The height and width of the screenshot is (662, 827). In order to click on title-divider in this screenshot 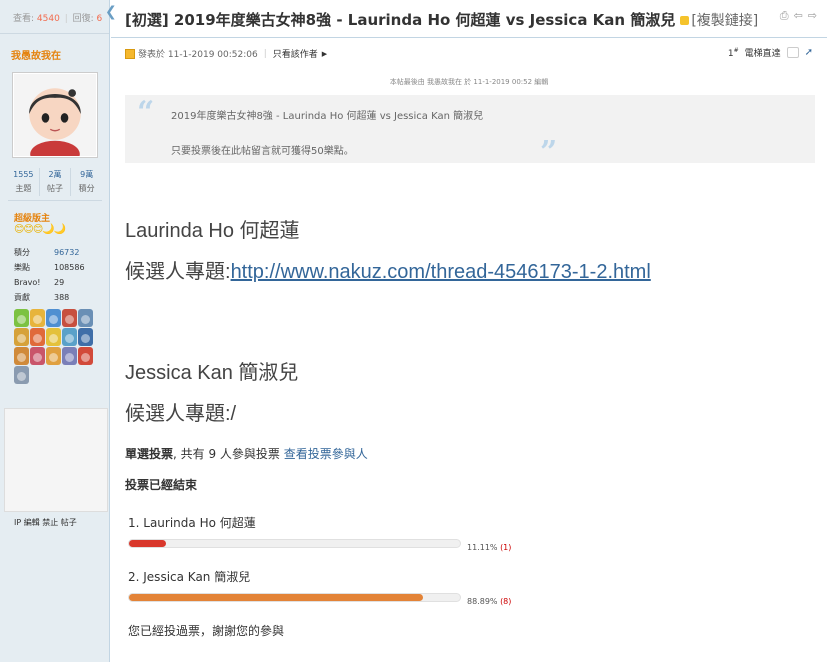, I will do `click(469, 37)`.